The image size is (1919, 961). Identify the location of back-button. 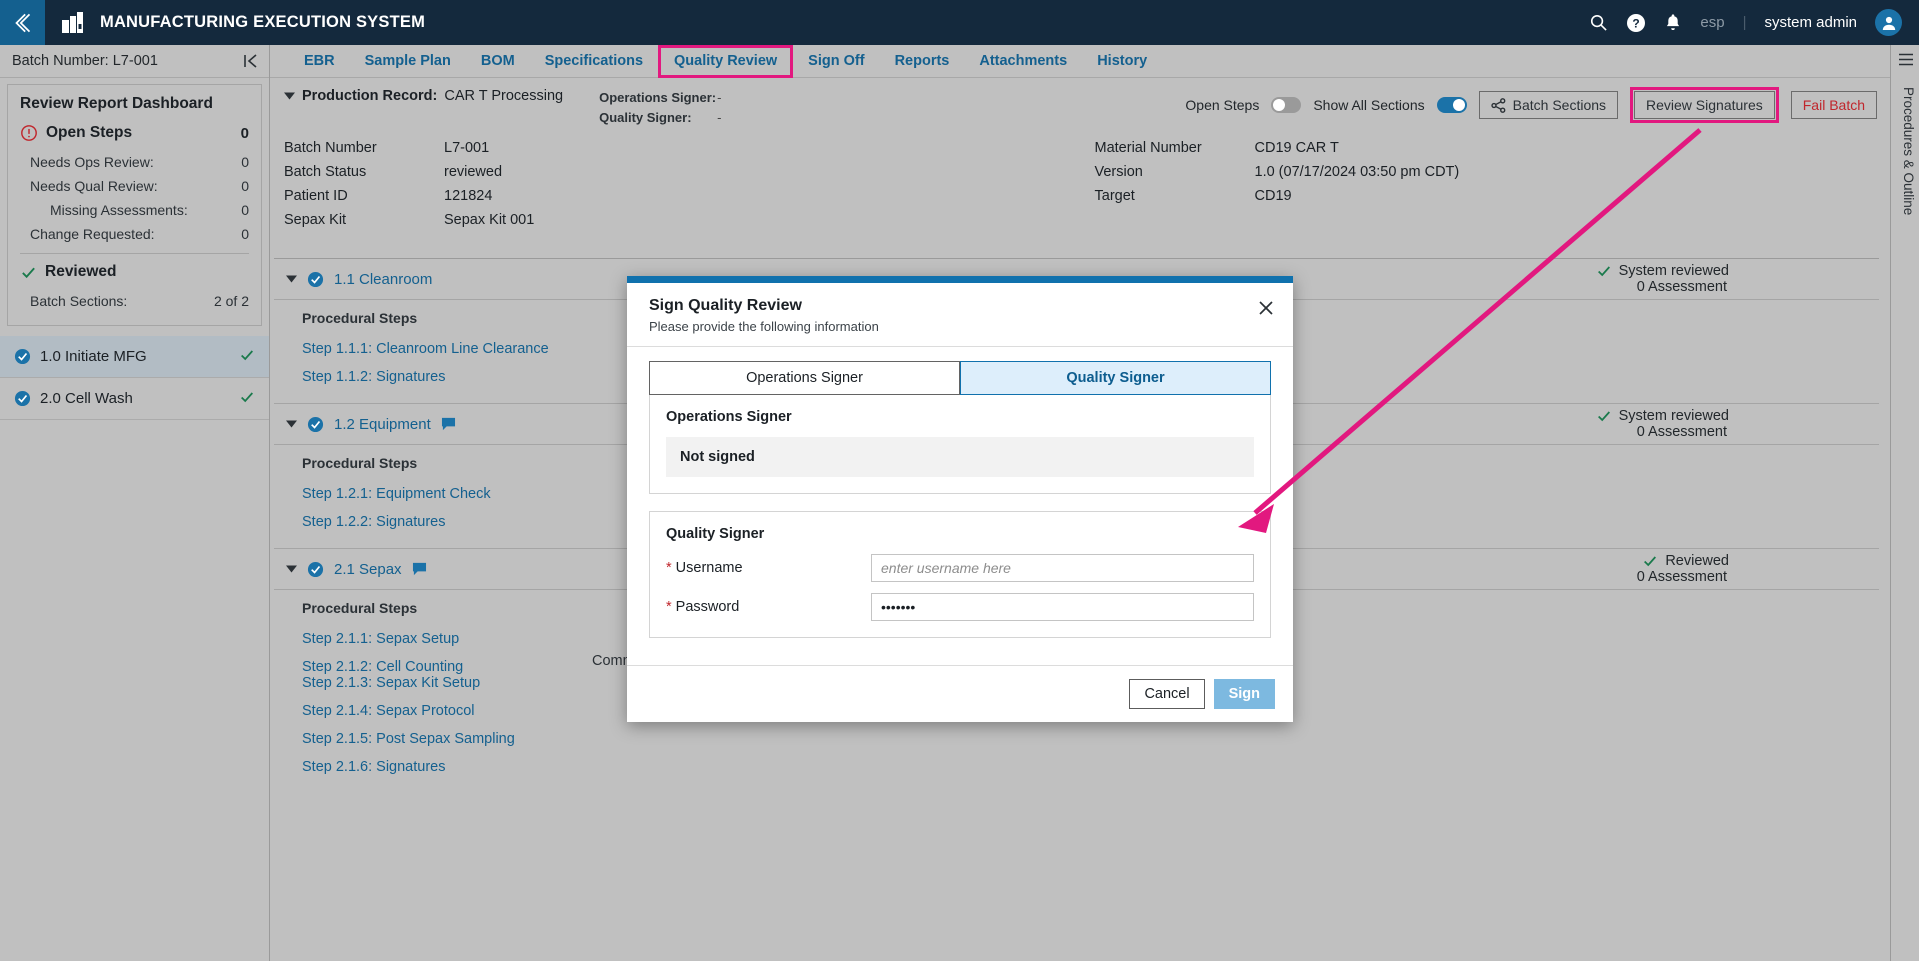
(22, 22).